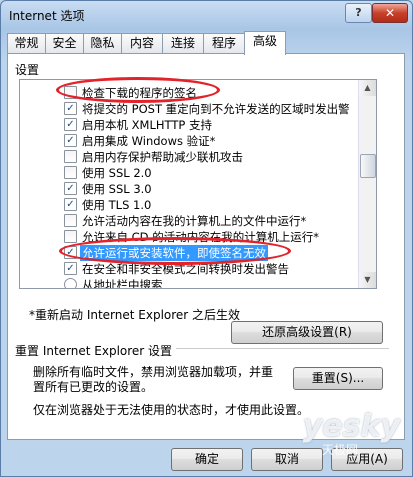 The height and width of the screenshot is (477, 413). What do you see at coordinates (367, 88) in the screenshot?
I see `scroll-up-icon: ▲` at bounding box center [367, 88].